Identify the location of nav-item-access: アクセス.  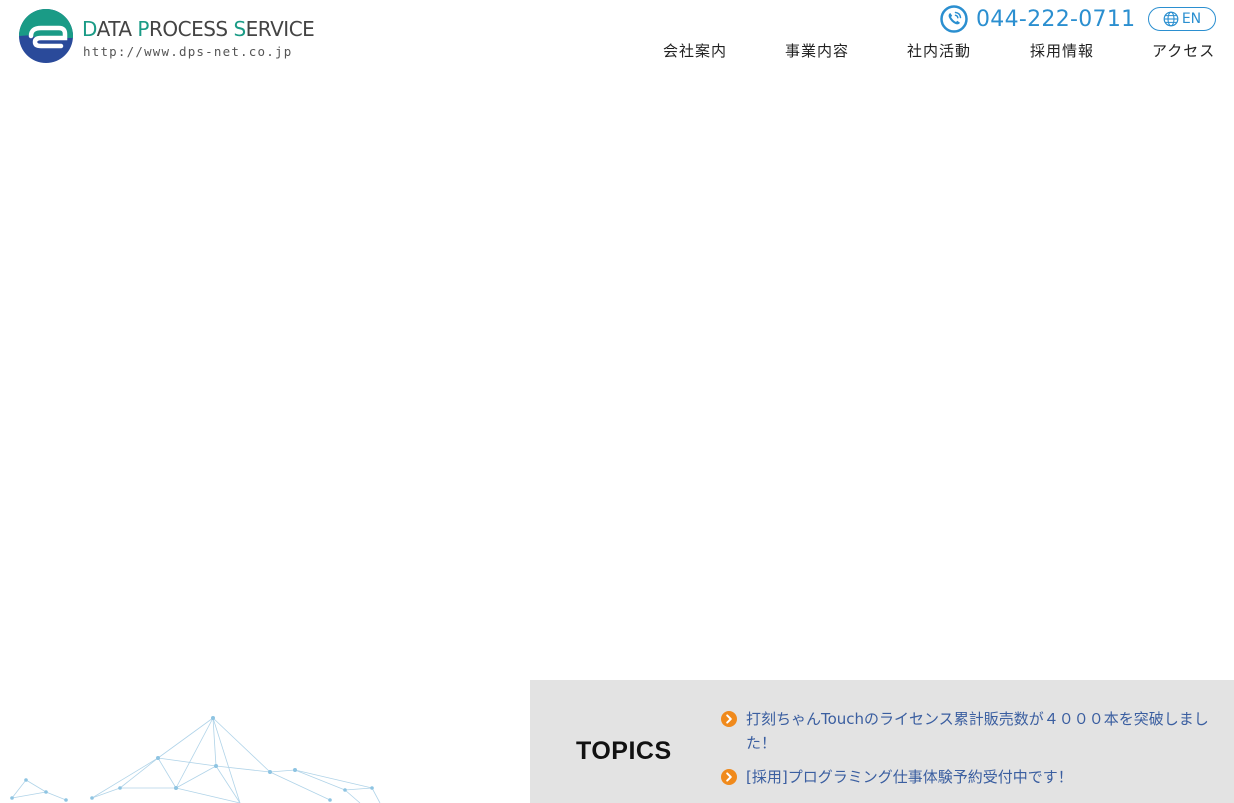
(1183, 51).